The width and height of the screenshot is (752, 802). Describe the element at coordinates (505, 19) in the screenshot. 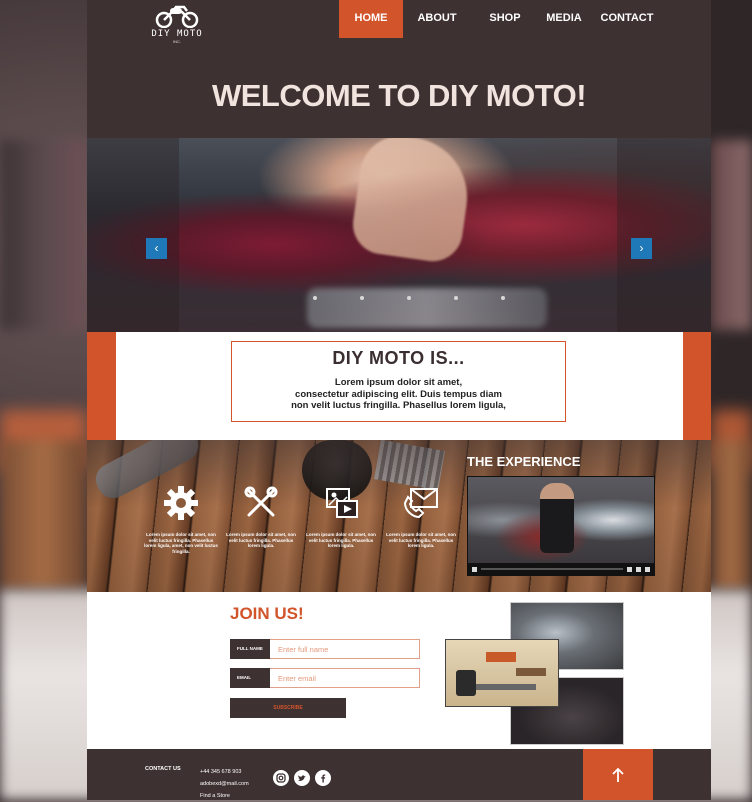

I see `nav-shop: SHOP` at that location.